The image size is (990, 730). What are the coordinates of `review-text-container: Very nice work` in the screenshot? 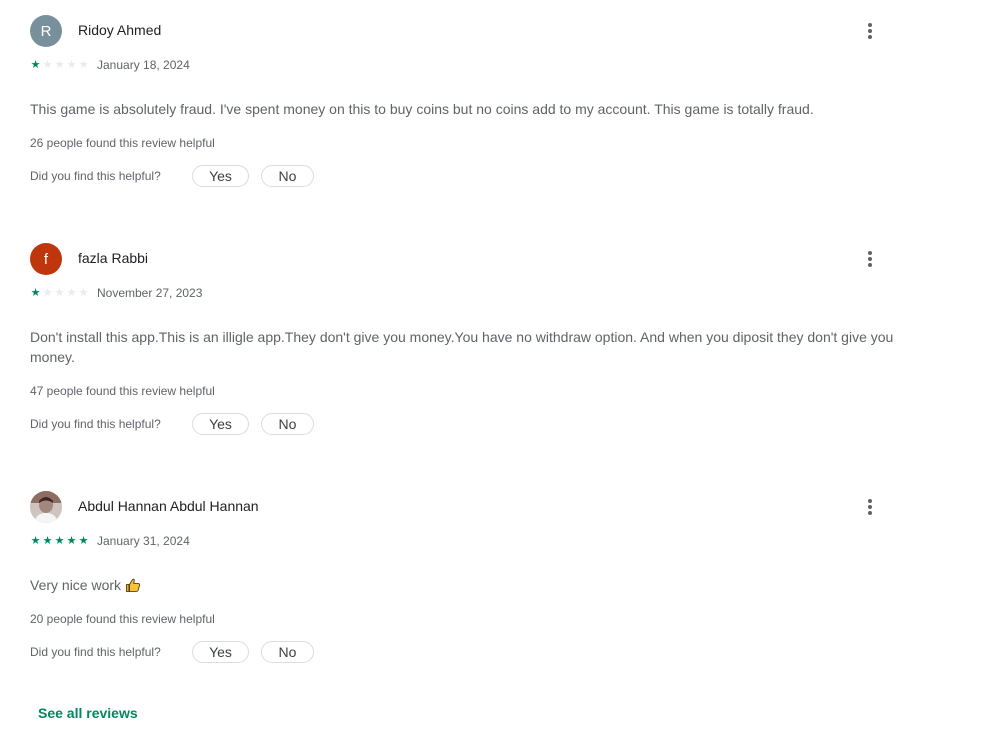 It's located at (465, 585).